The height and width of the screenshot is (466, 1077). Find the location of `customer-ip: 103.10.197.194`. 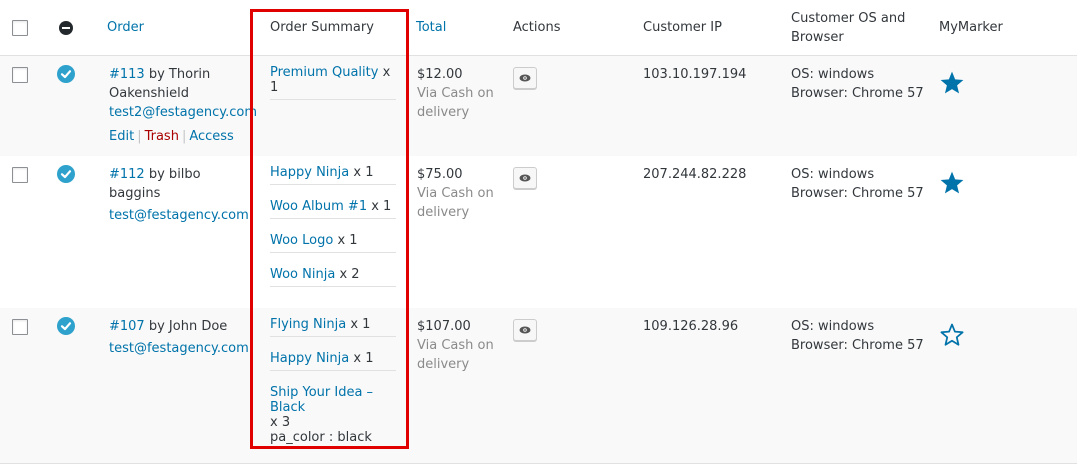

customer-ip: 103.10.197.194 is located at coordinates (695, 74).